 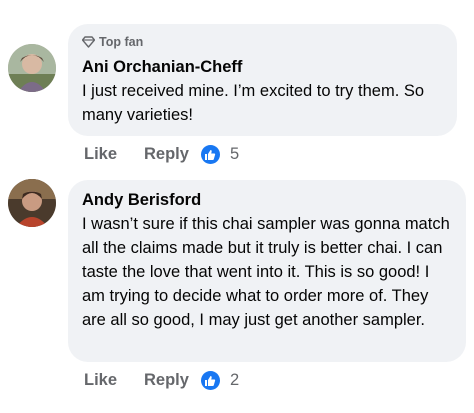 I want to click on author-name: Andy Berisford, so click(x=141, y=200).